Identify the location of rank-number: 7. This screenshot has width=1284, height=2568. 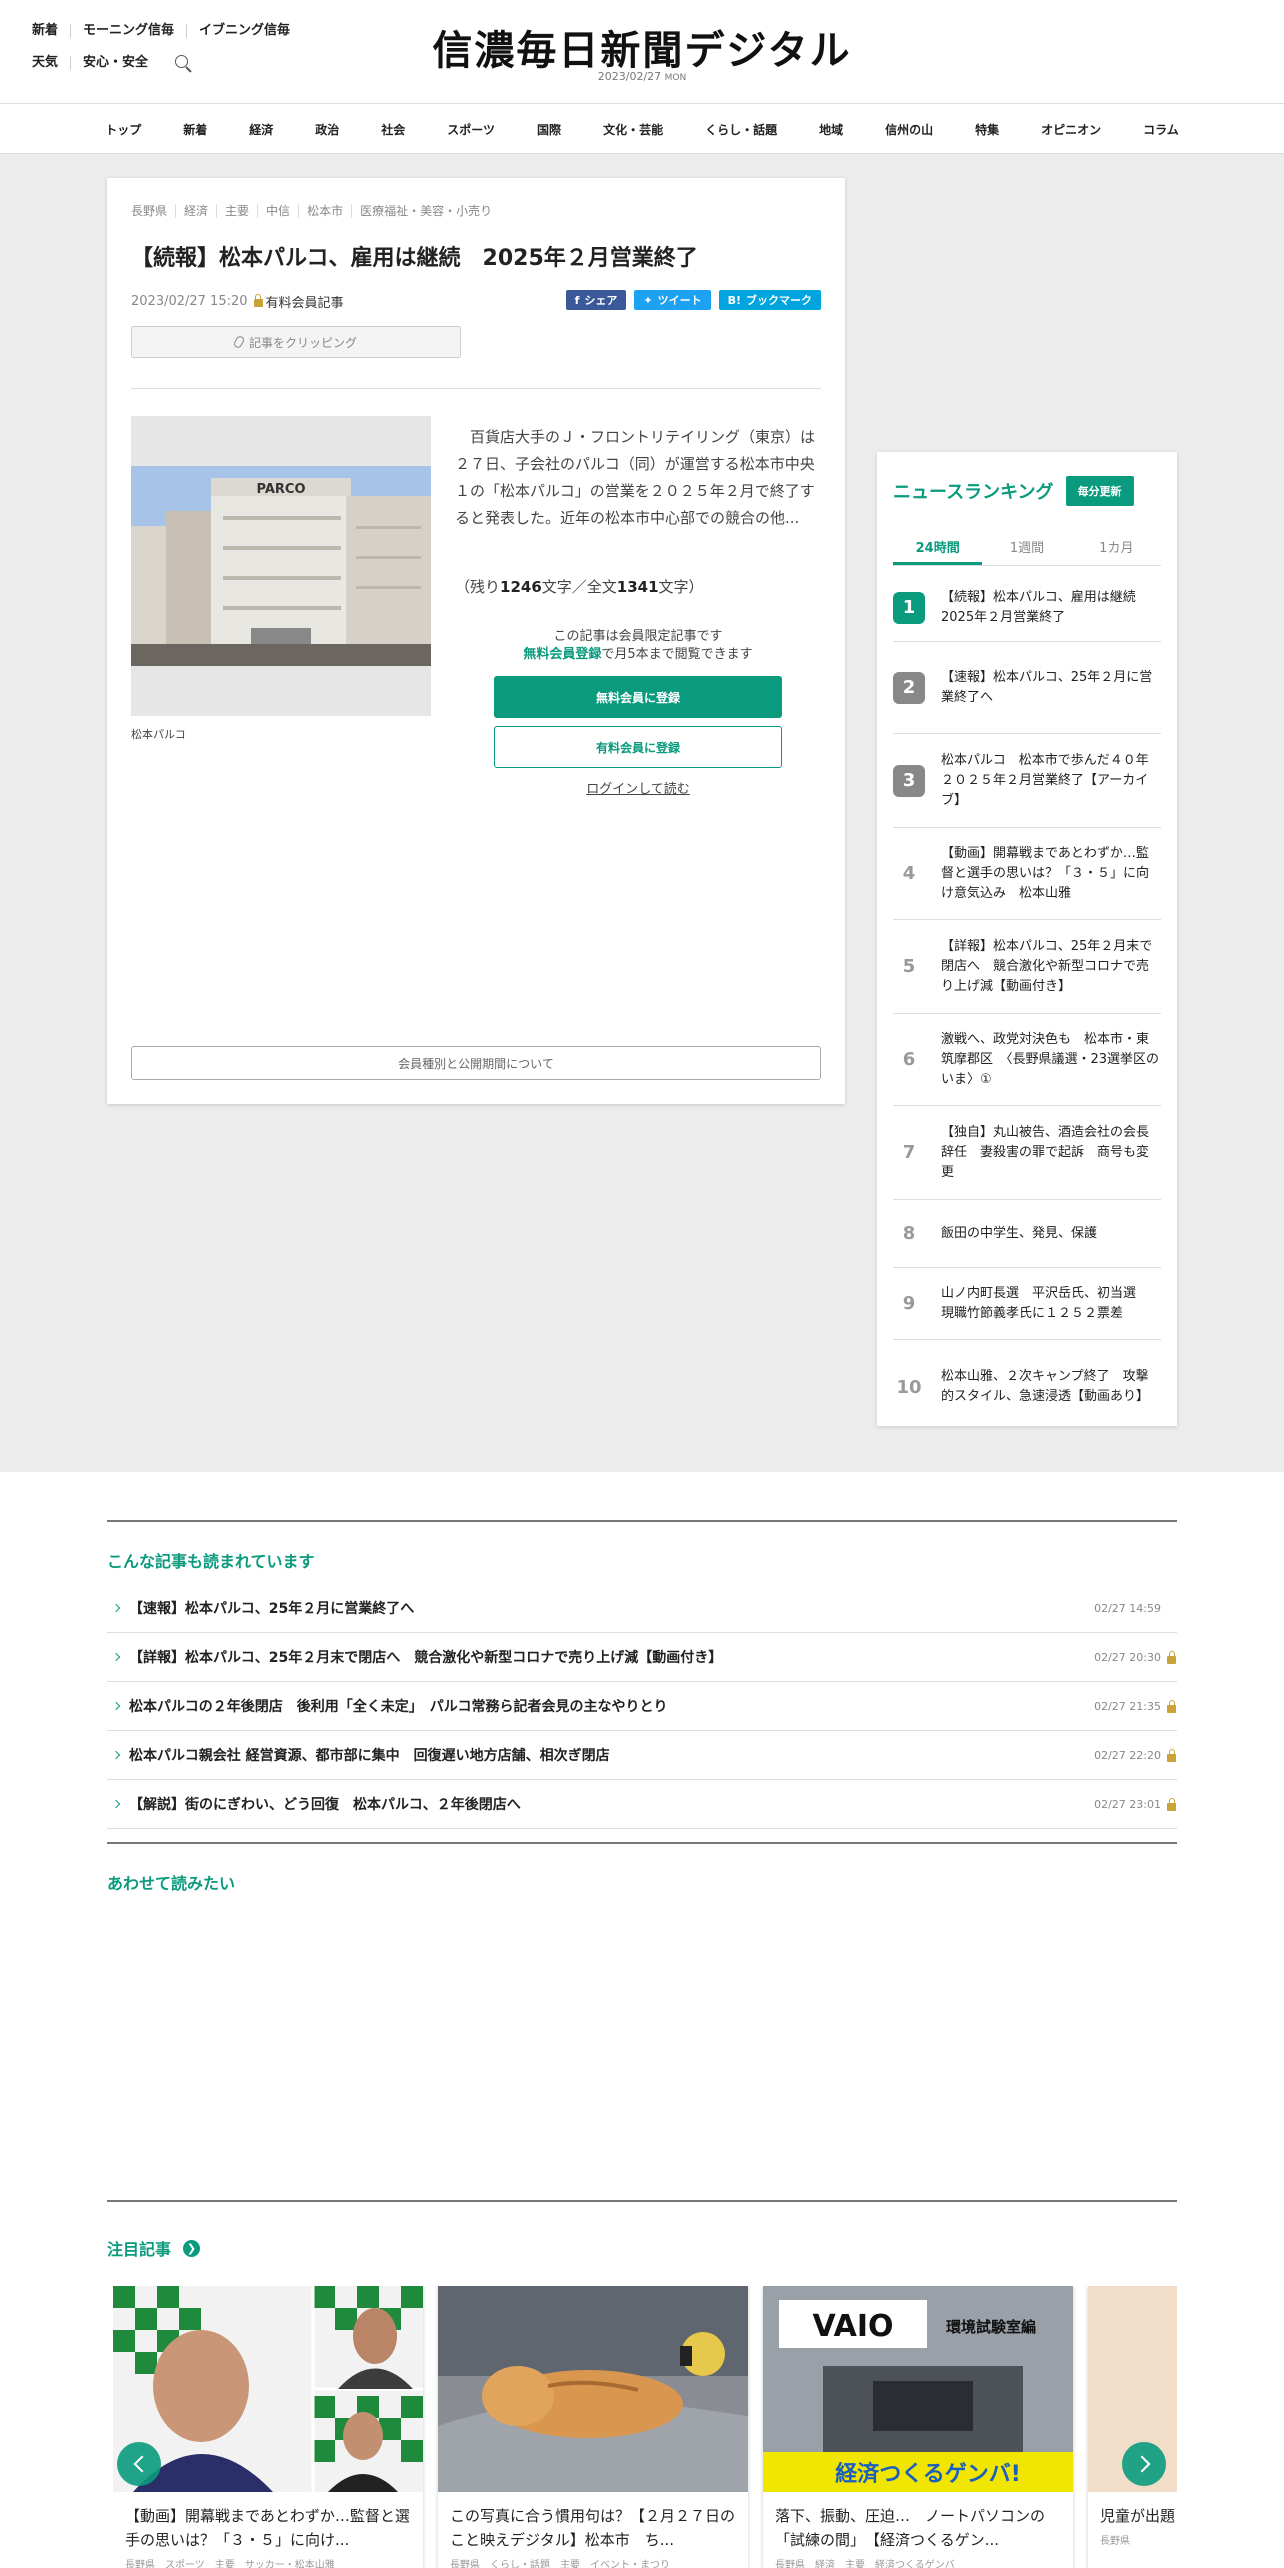
(909, 1152).